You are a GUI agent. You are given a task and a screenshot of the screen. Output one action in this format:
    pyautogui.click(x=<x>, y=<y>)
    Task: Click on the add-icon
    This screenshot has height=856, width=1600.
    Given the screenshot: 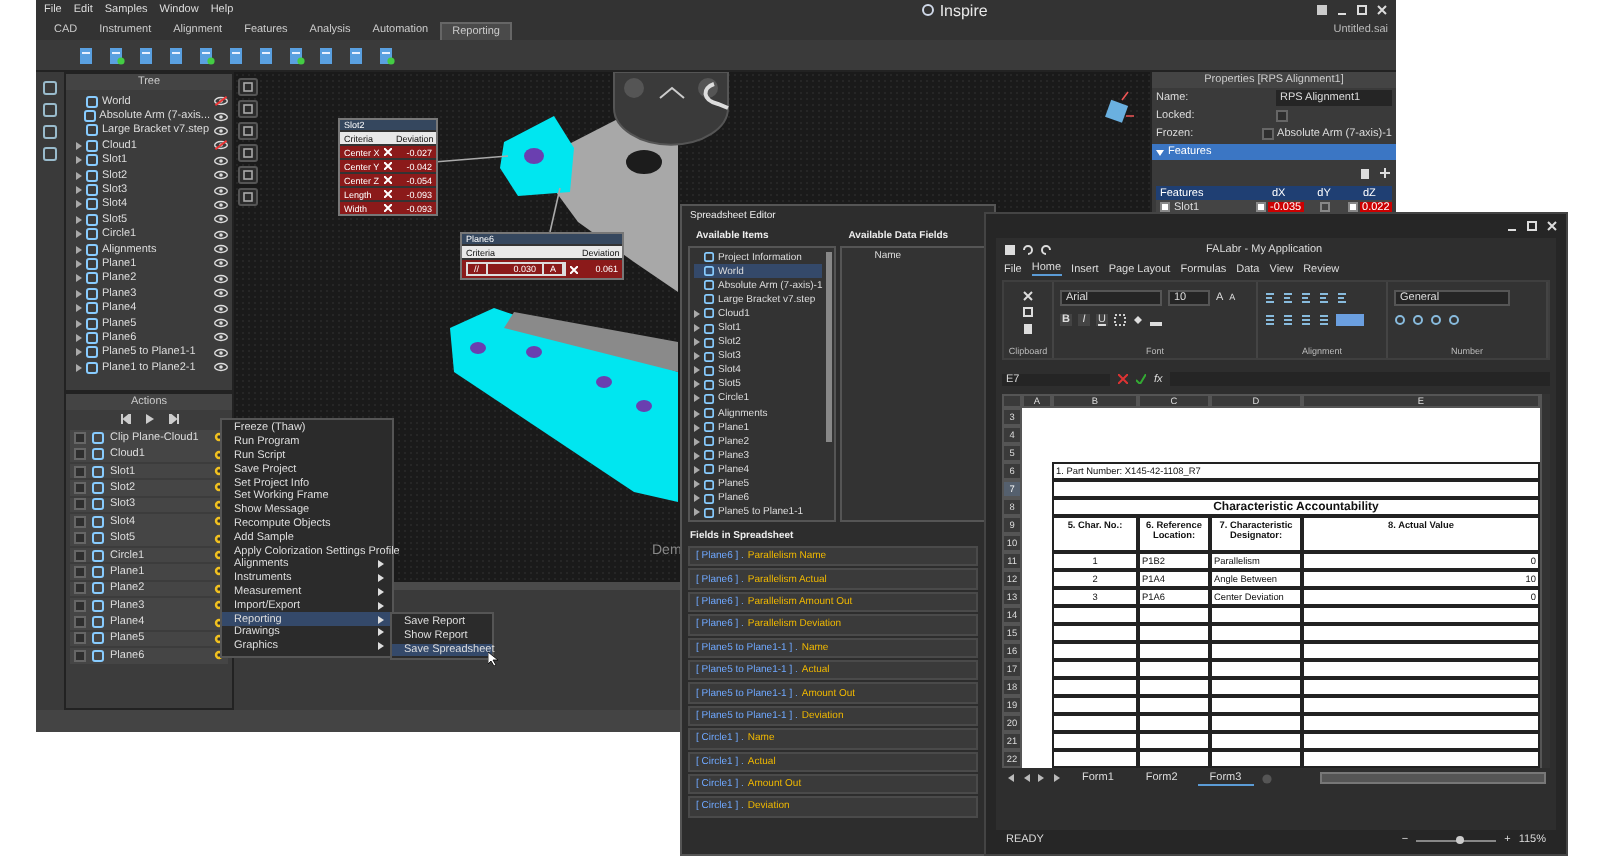 What is the action you would take?
    pyautogui.click(x=1385, y=173)
    